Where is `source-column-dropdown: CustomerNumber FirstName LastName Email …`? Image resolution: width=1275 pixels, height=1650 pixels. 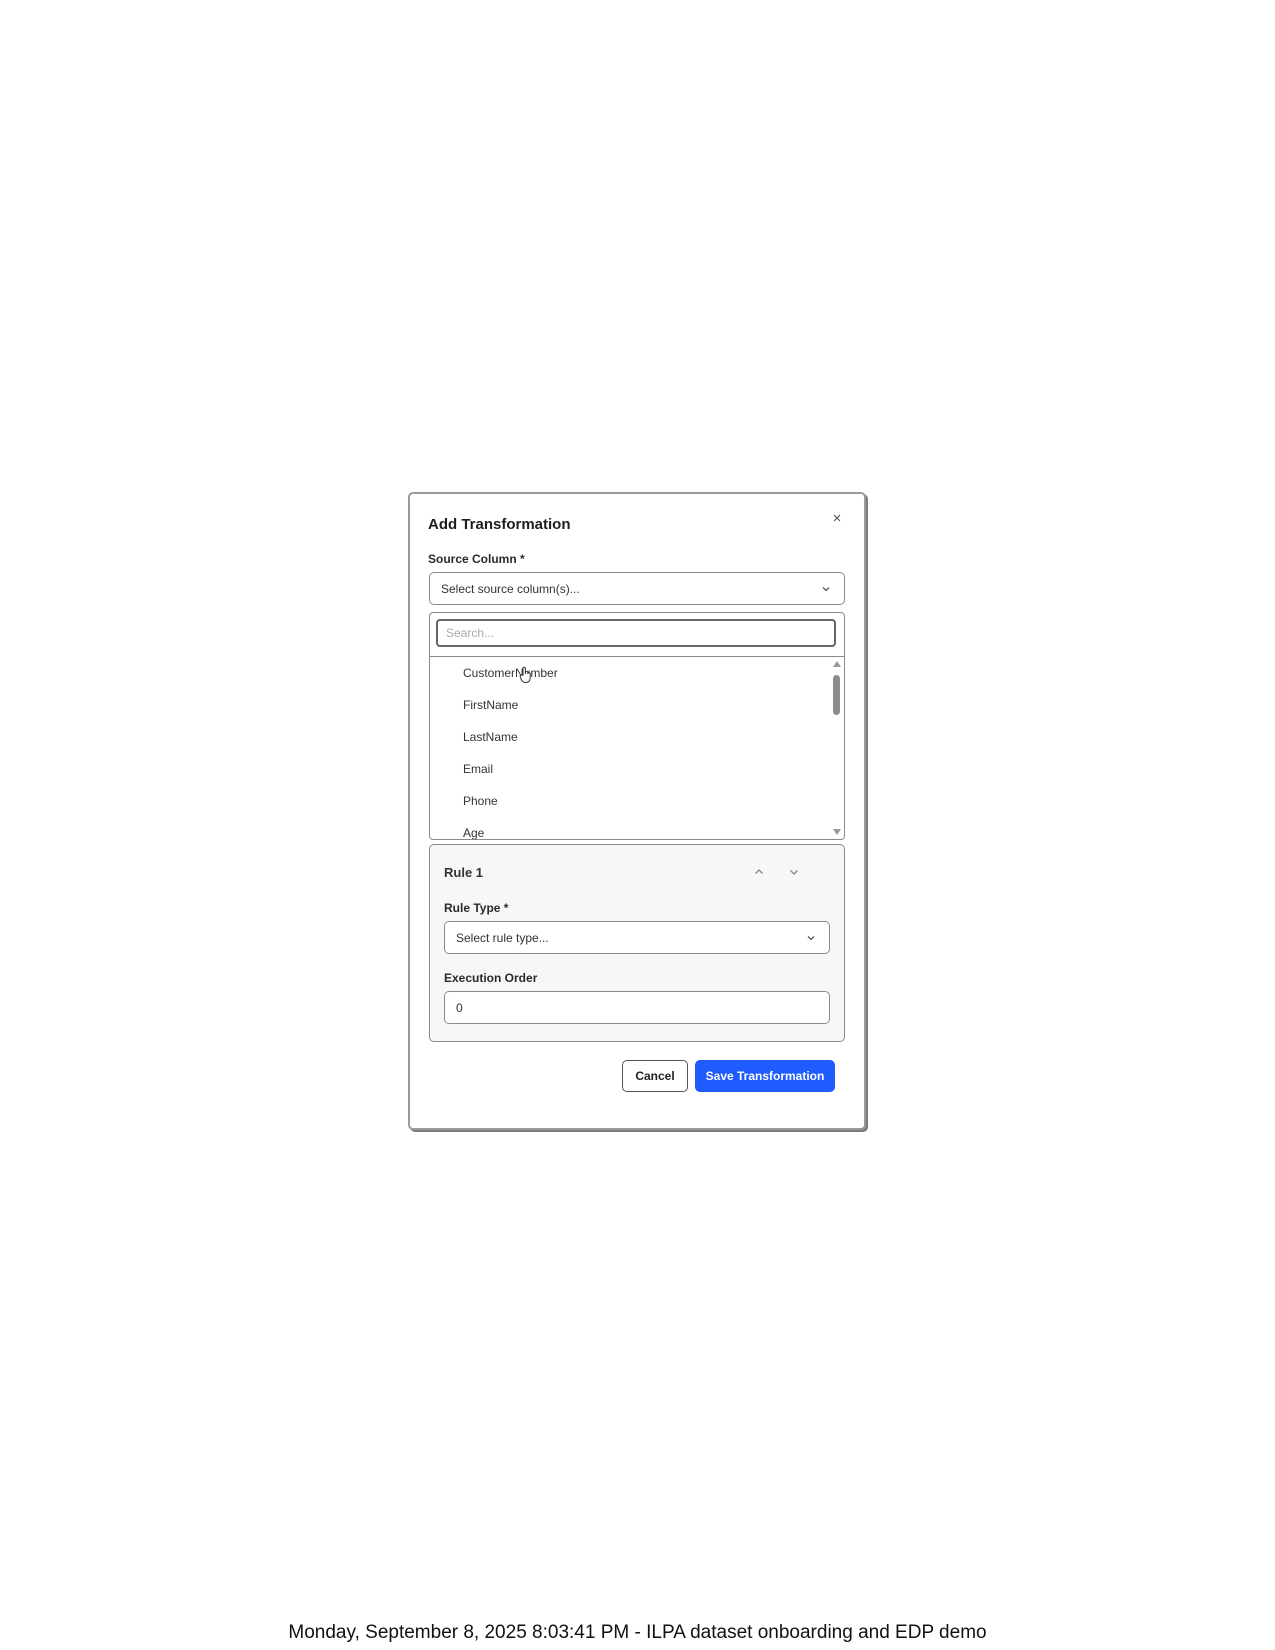
source-column-dropdown: CustomerNumber FirstName LastName Email … is located at coordinates (637, 726).